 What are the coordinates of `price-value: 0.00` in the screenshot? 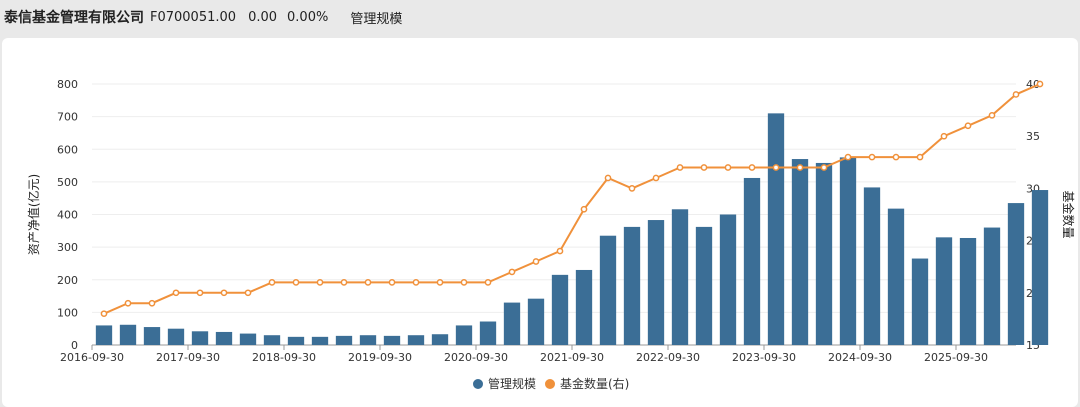 It's located at (263, 17).